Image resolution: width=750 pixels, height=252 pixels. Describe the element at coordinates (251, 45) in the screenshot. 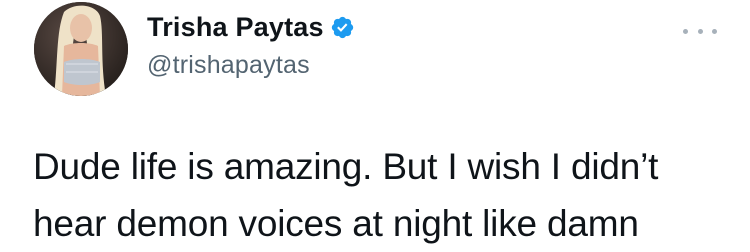

I see `author-block: Trisha Paytas @trishapaytas` at that location.